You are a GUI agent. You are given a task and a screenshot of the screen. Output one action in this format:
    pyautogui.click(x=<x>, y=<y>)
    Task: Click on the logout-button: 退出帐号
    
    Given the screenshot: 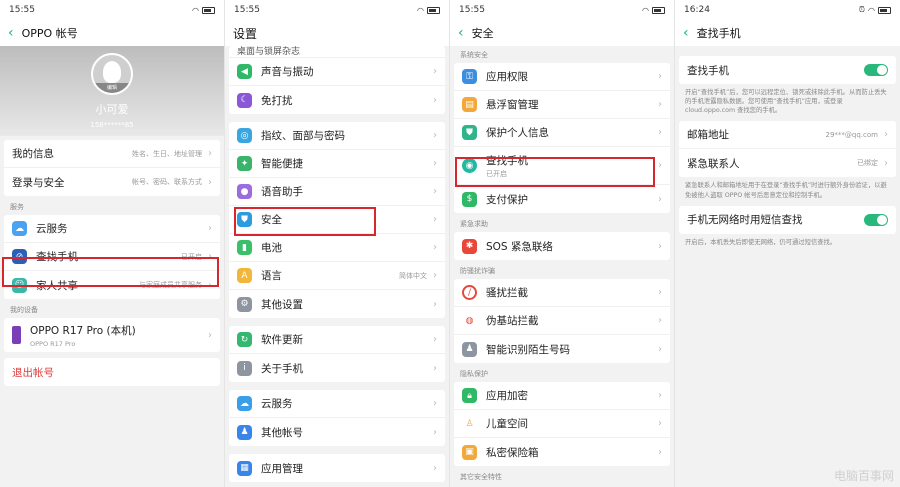 What is the action you would take?
    pyautogui.click(x=112, y=372)
    